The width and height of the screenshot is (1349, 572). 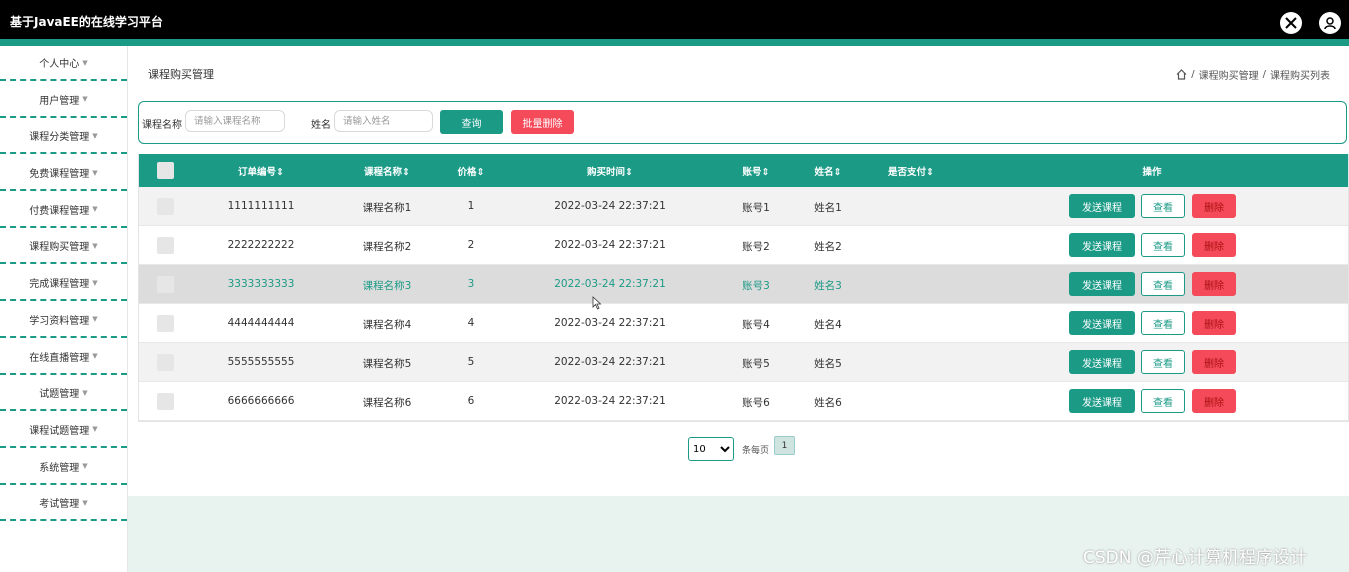 I want to click on query-button: 查询, so click(x=471, y=122).